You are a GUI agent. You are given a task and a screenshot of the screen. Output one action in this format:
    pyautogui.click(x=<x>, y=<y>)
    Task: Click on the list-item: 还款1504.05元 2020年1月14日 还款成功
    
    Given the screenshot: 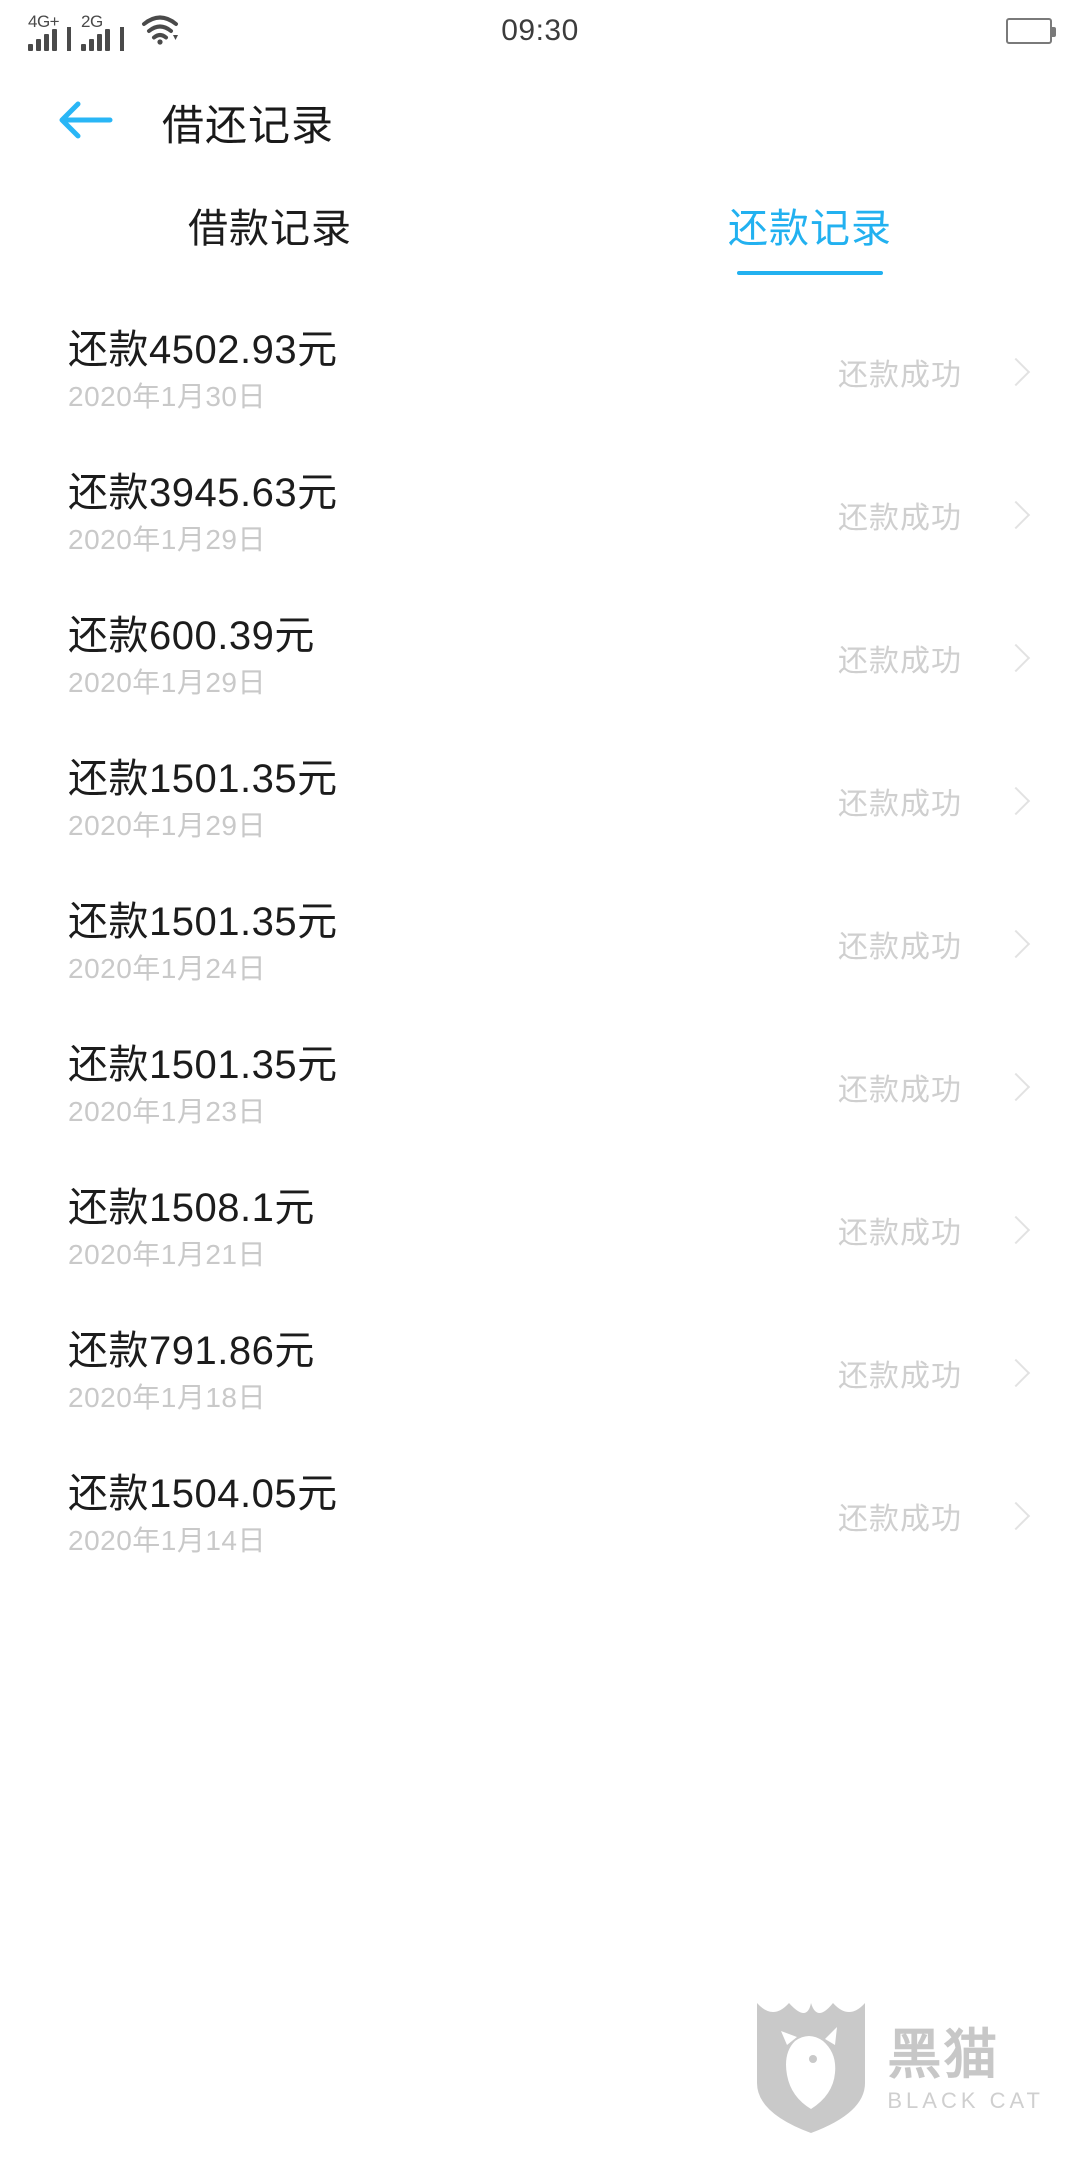 What is the action you would take?
    pyautogui.click(x=540, y=1515)
    